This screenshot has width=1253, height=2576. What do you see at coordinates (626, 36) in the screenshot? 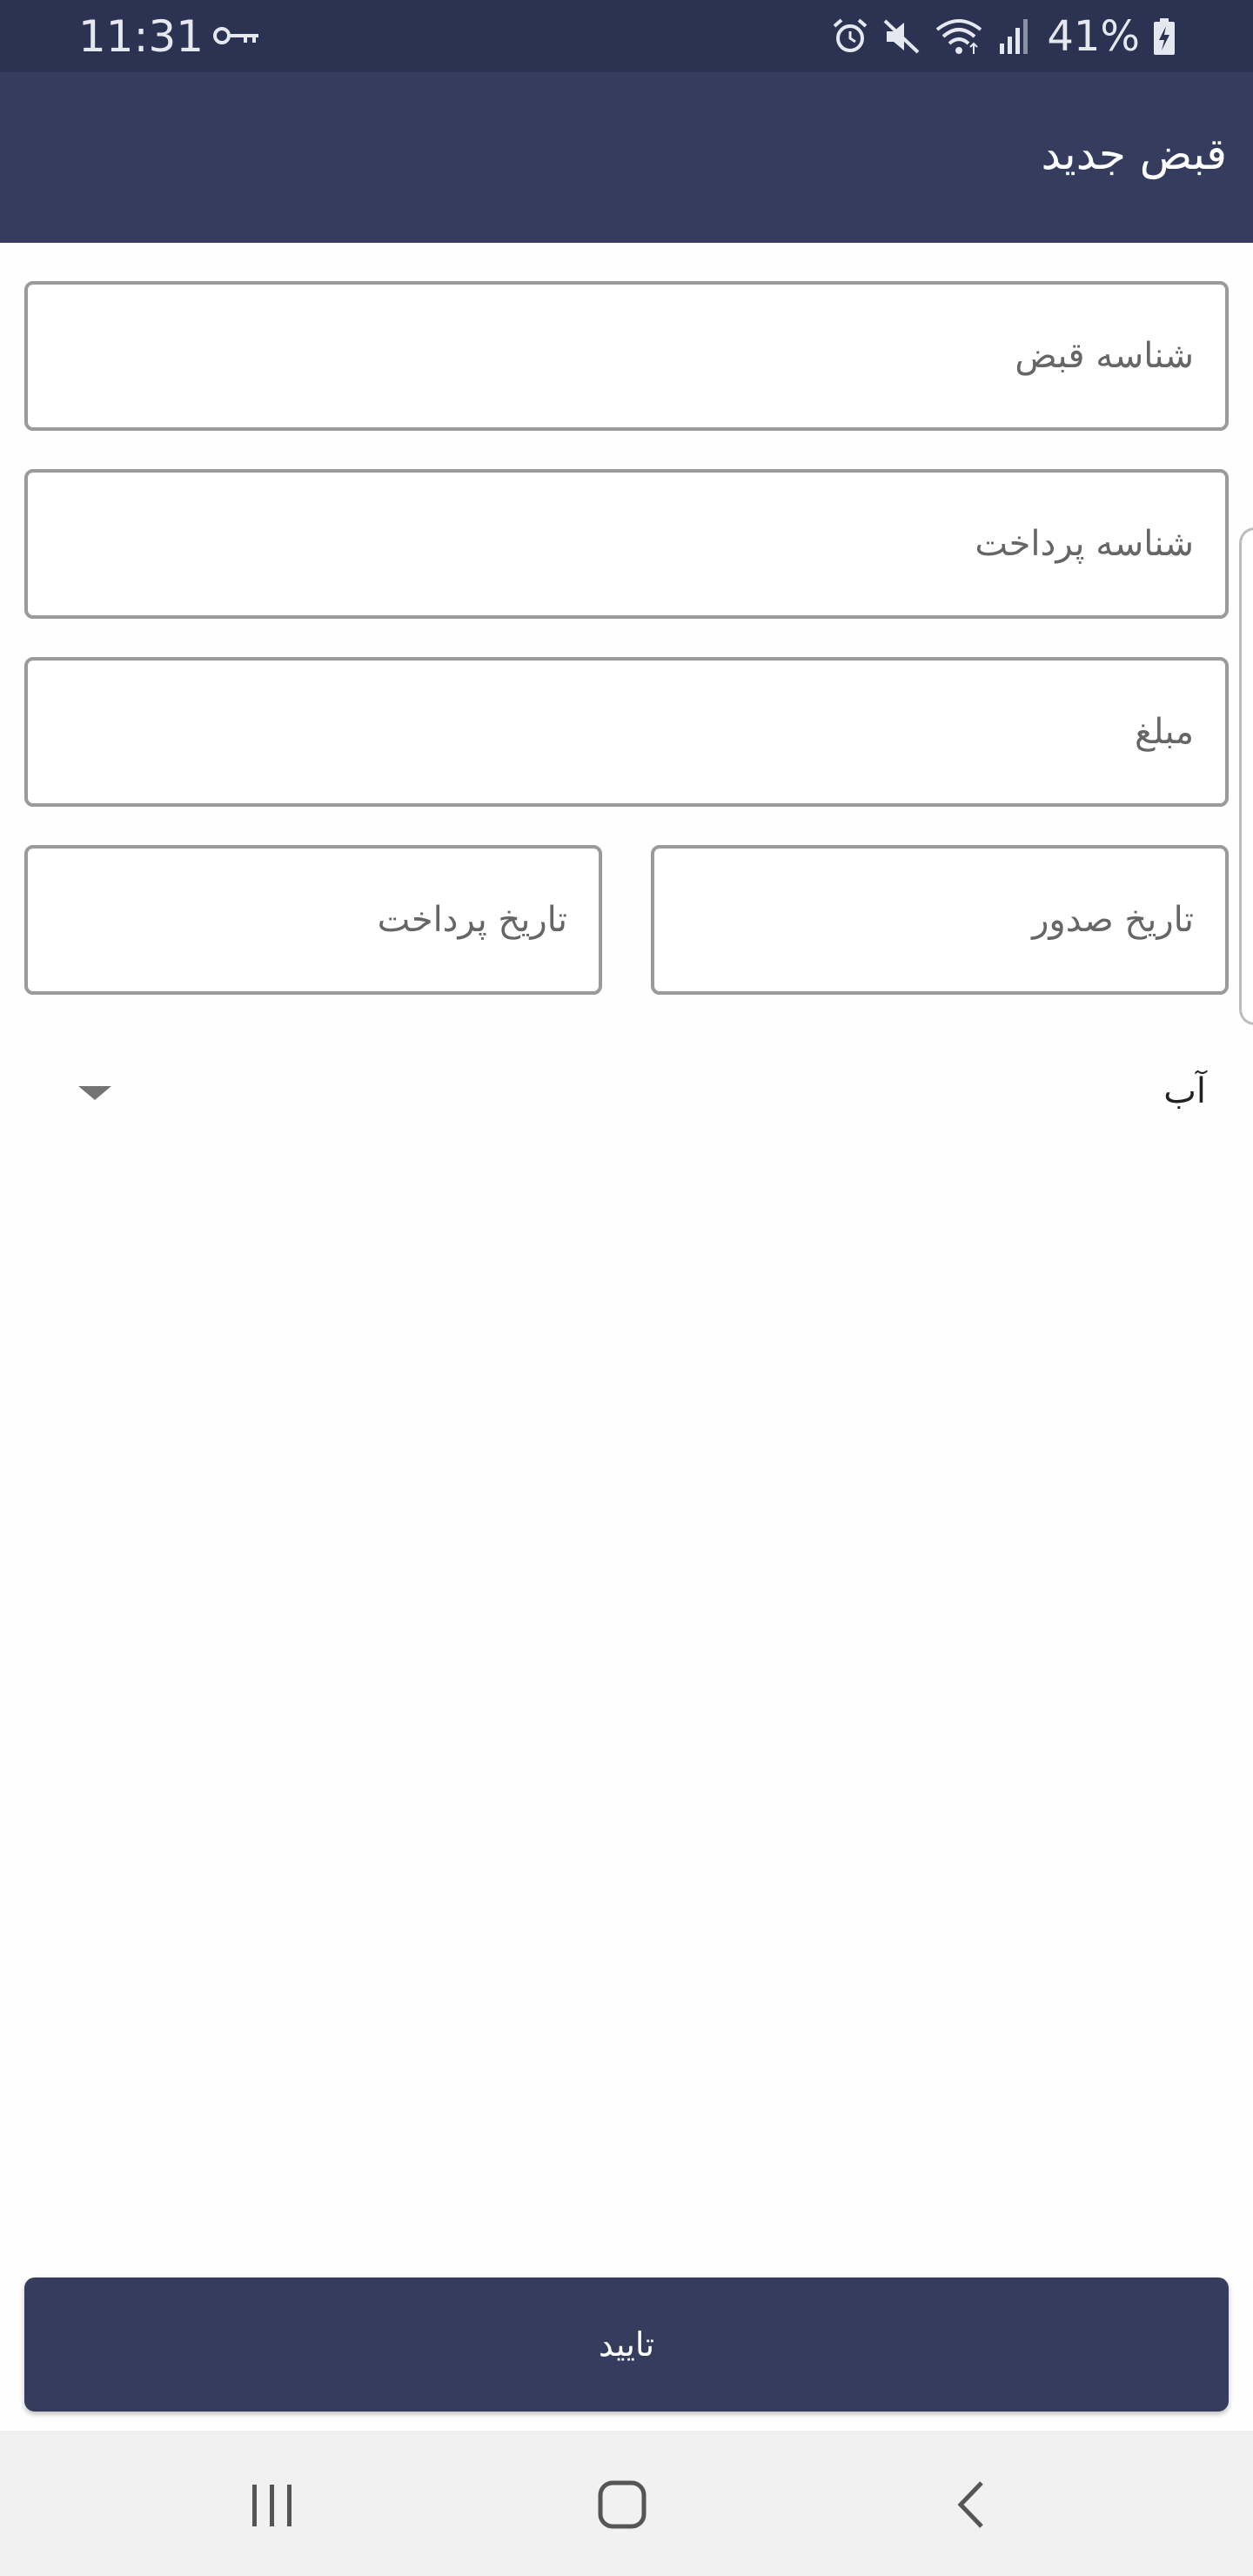
I see `status-bar: 11:31 41%` at bounding box center [626, 36].